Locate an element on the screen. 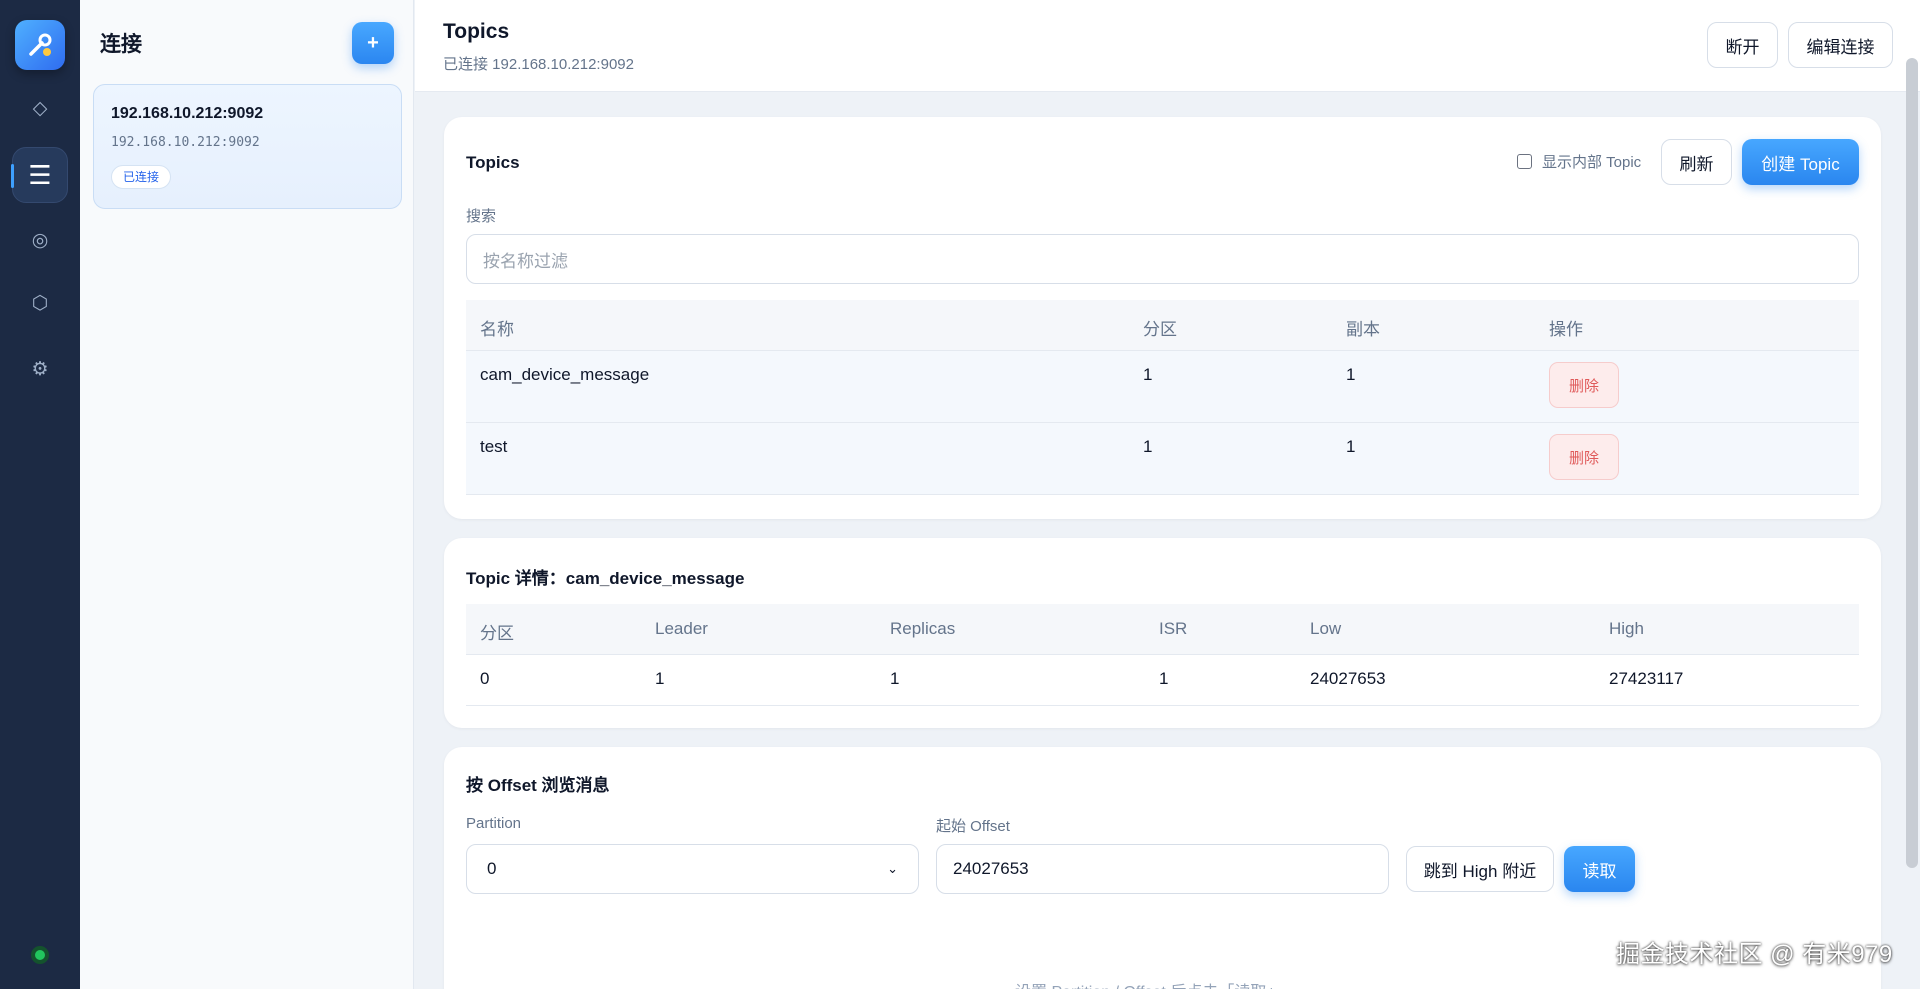  topic-detail-title: Topic 详情：cam_device_message is located at coordinates (605, 578).